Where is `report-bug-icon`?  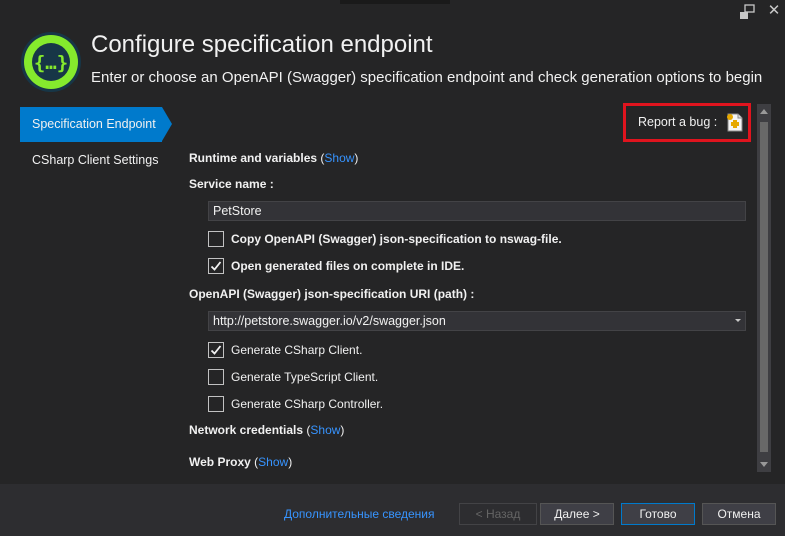
report-bug-icon is located at coordinates (735, 122).